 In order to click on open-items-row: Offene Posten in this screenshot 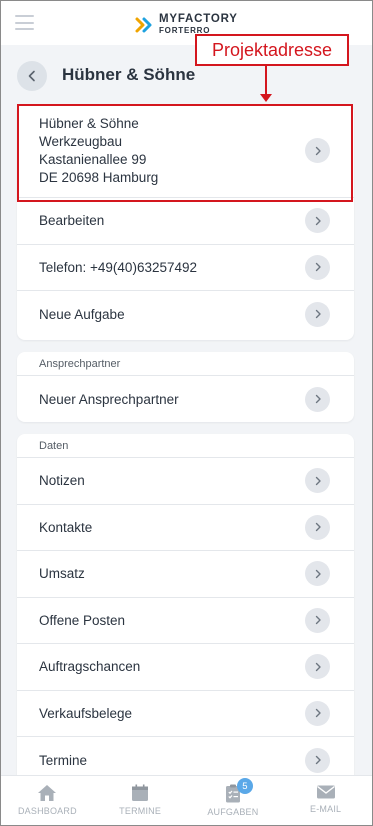, I will do `click(185, 621)`.